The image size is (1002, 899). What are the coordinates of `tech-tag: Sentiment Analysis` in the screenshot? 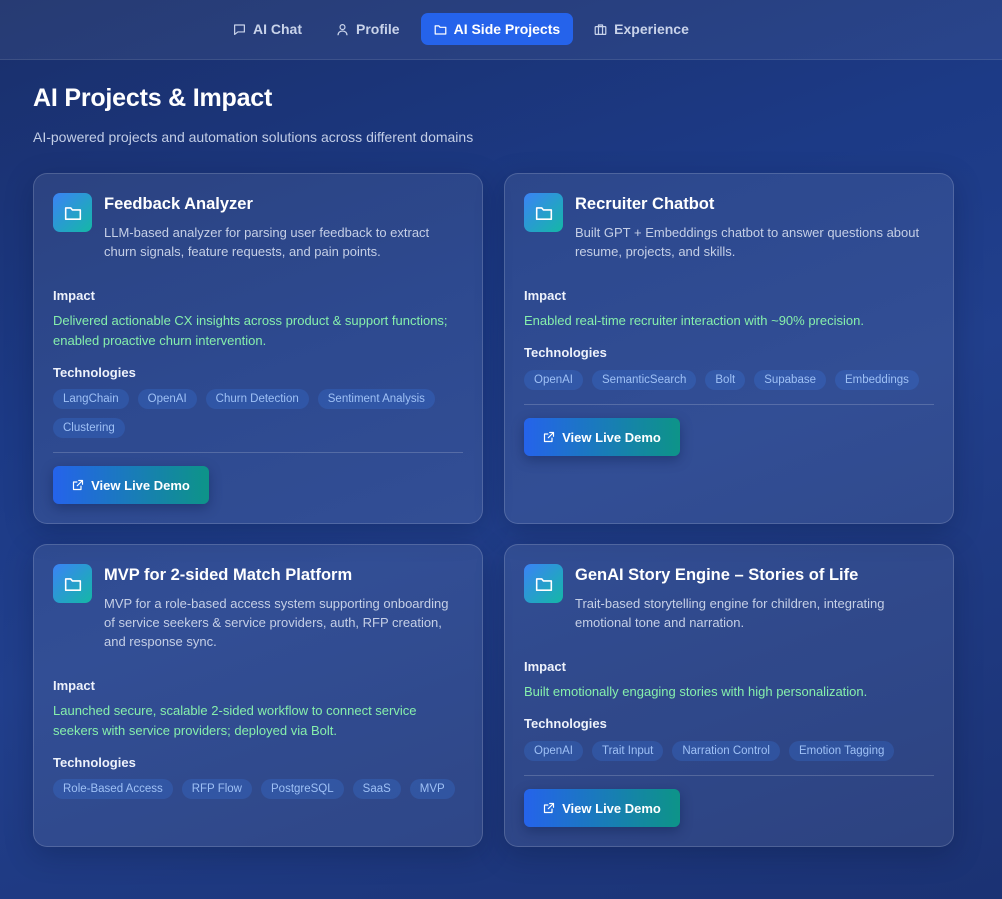 It's located at (376, 399).